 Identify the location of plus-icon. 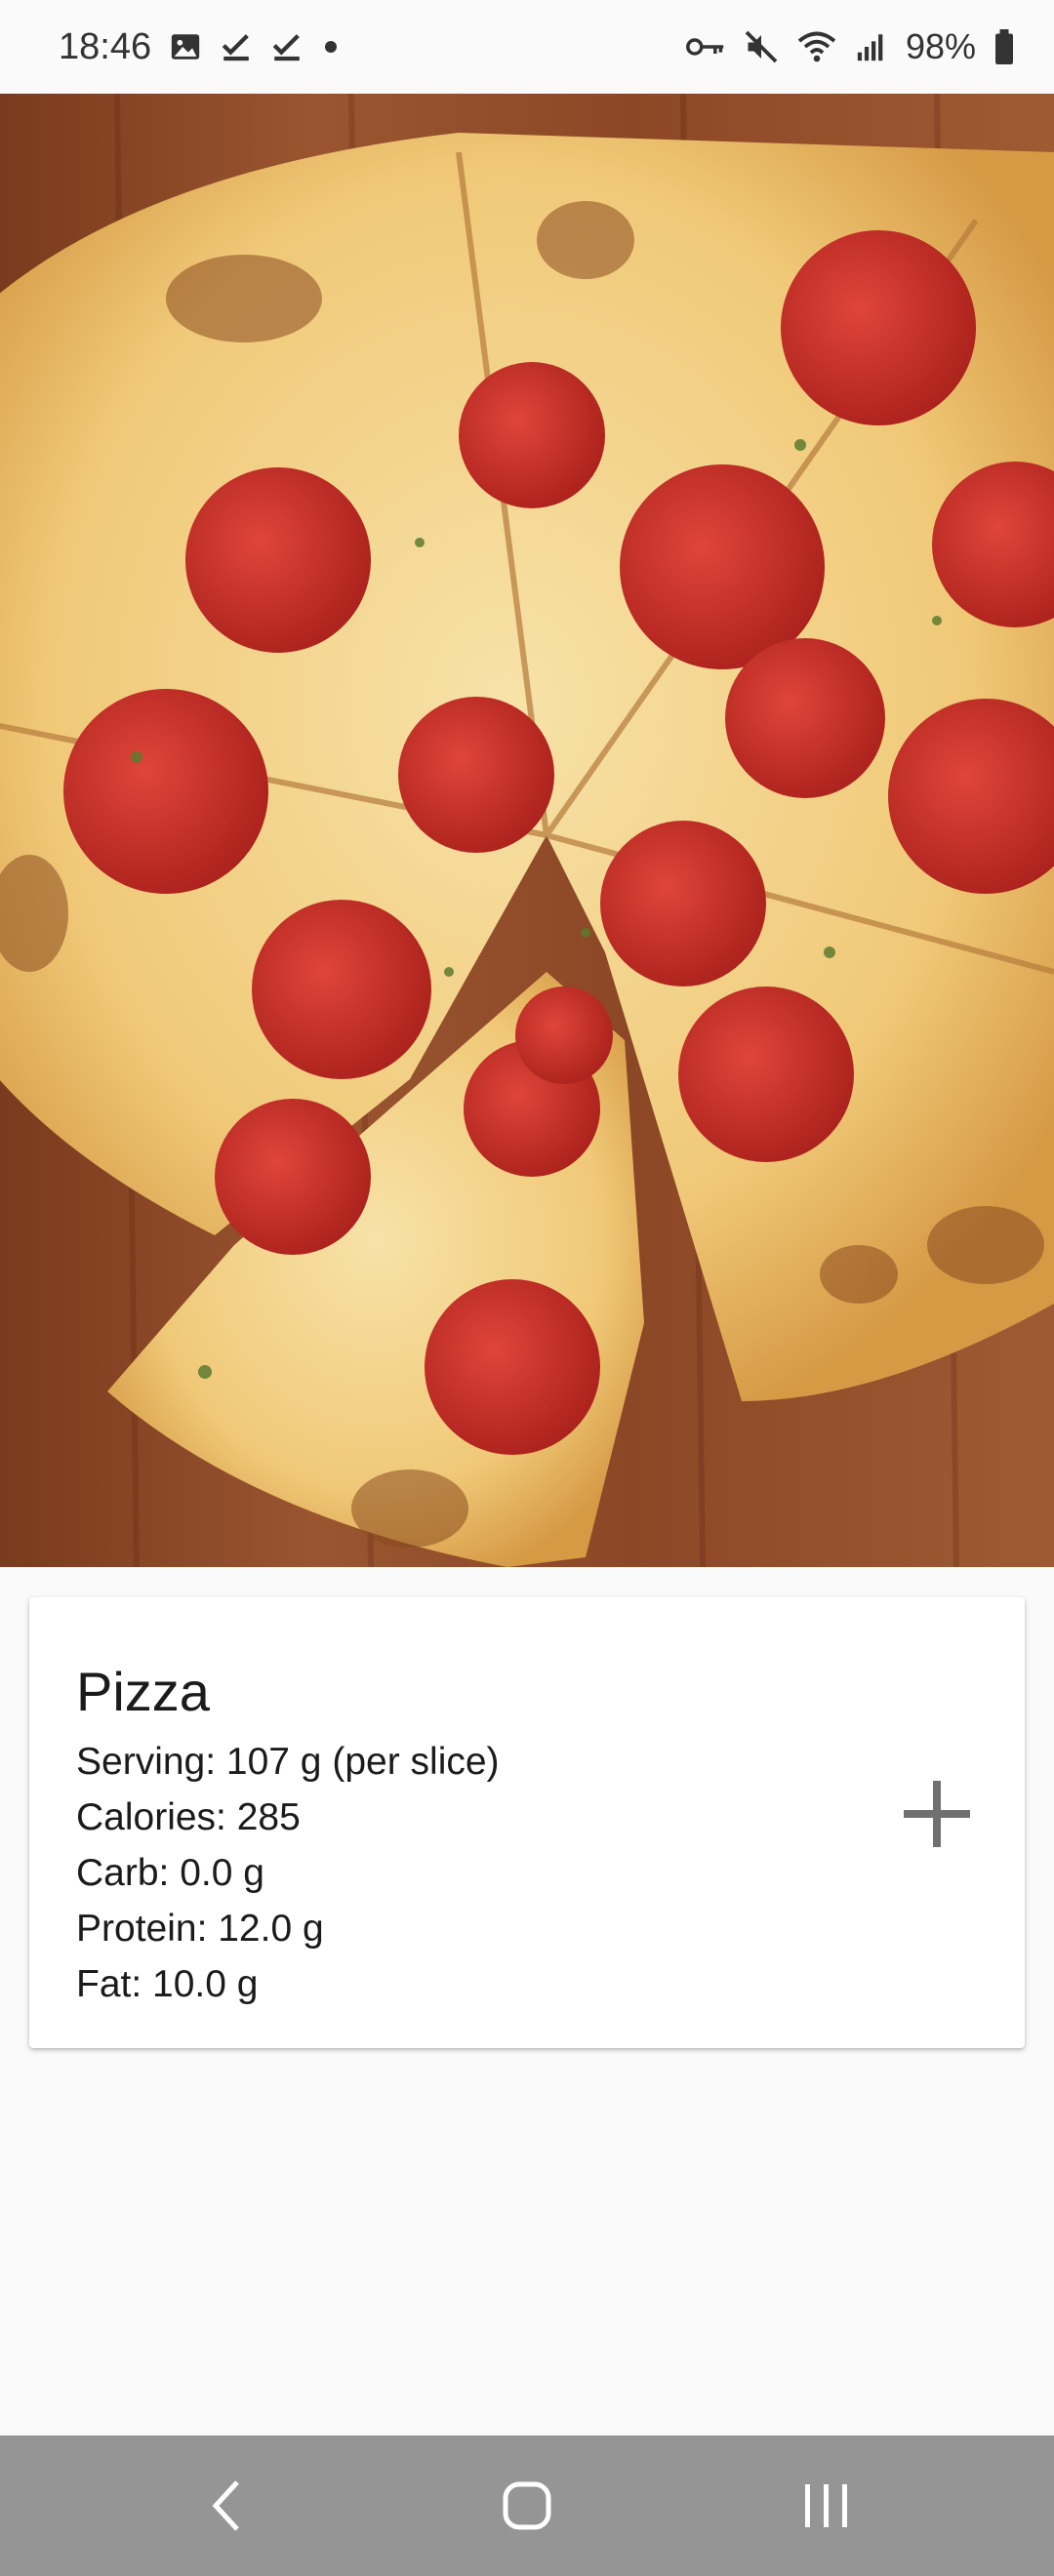
(937, 1814).